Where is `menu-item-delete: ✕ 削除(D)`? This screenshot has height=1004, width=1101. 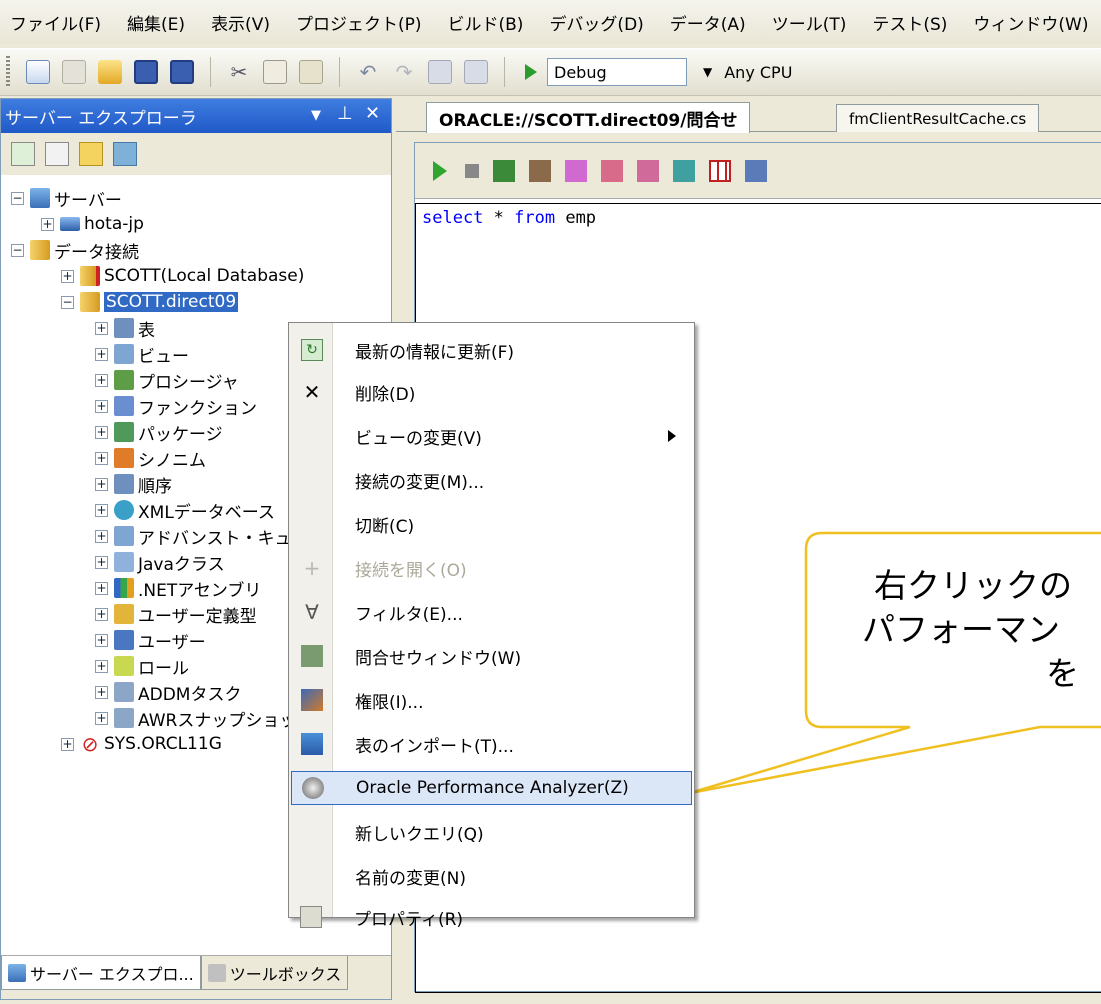
menu-item-delete: ✕ 削除(D) is located at coordinates (491, 392).